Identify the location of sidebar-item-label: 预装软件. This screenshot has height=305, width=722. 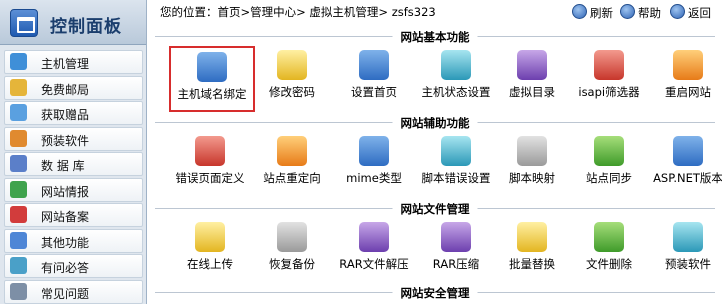
(65, 140).